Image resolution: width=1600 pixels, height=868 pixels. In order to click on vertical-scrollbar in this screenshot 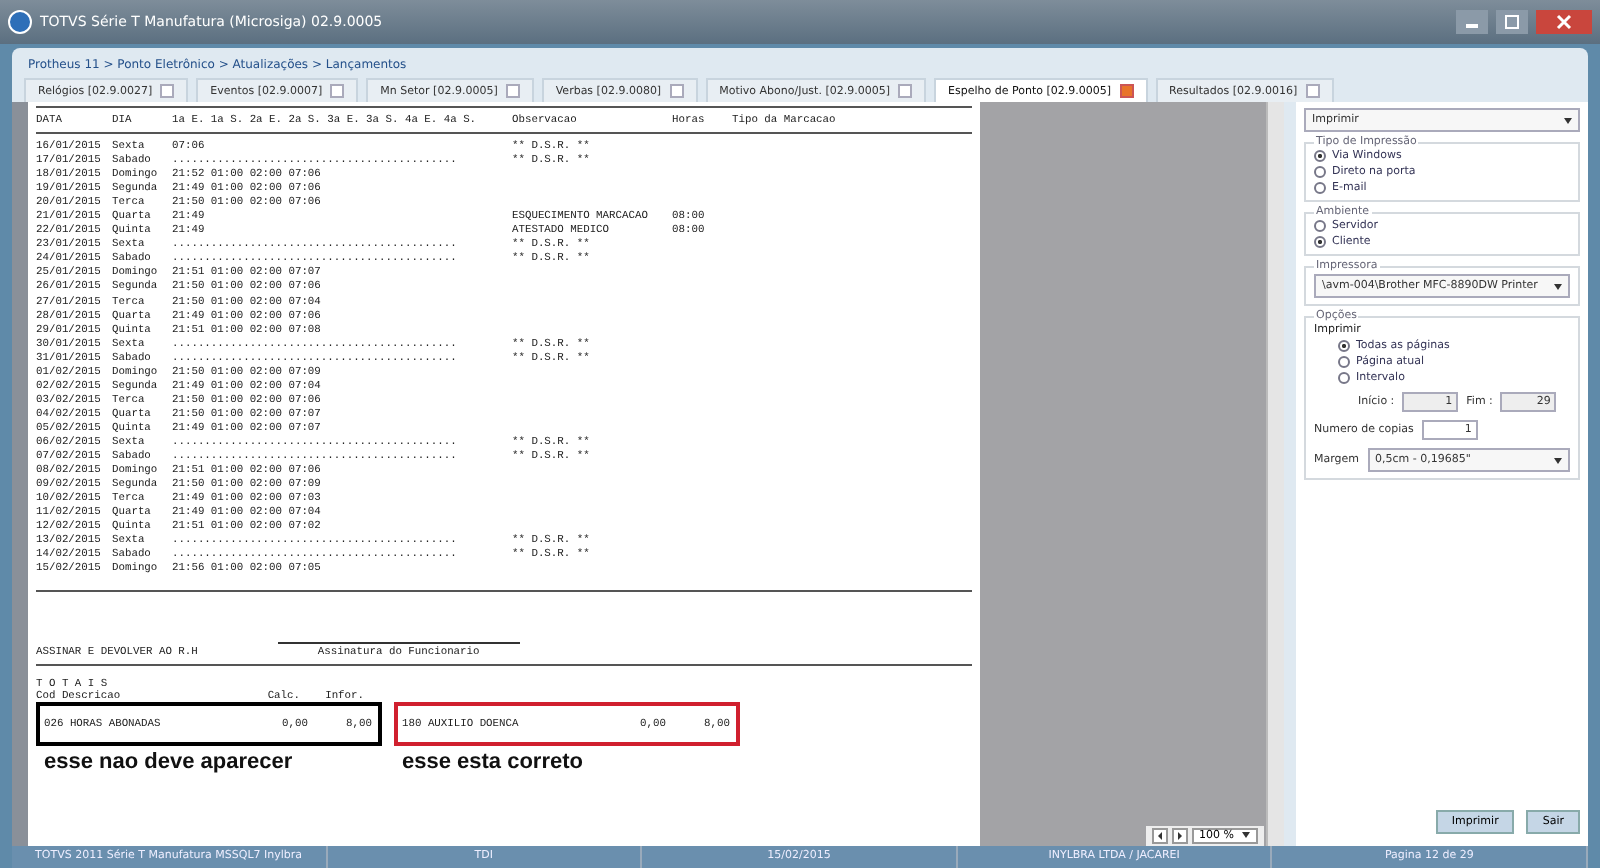, I will do `click(1275, 474)`.